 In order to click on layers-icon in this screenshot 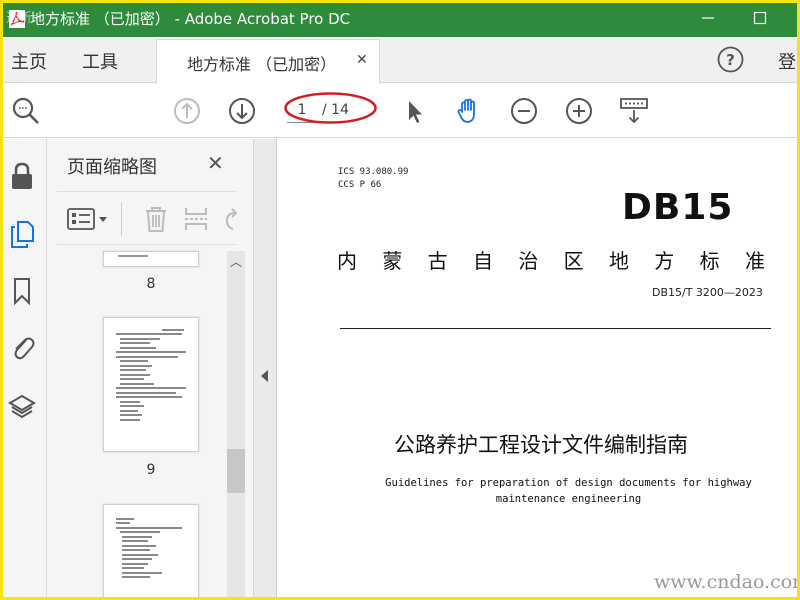, I will do `click(22, 407)`.